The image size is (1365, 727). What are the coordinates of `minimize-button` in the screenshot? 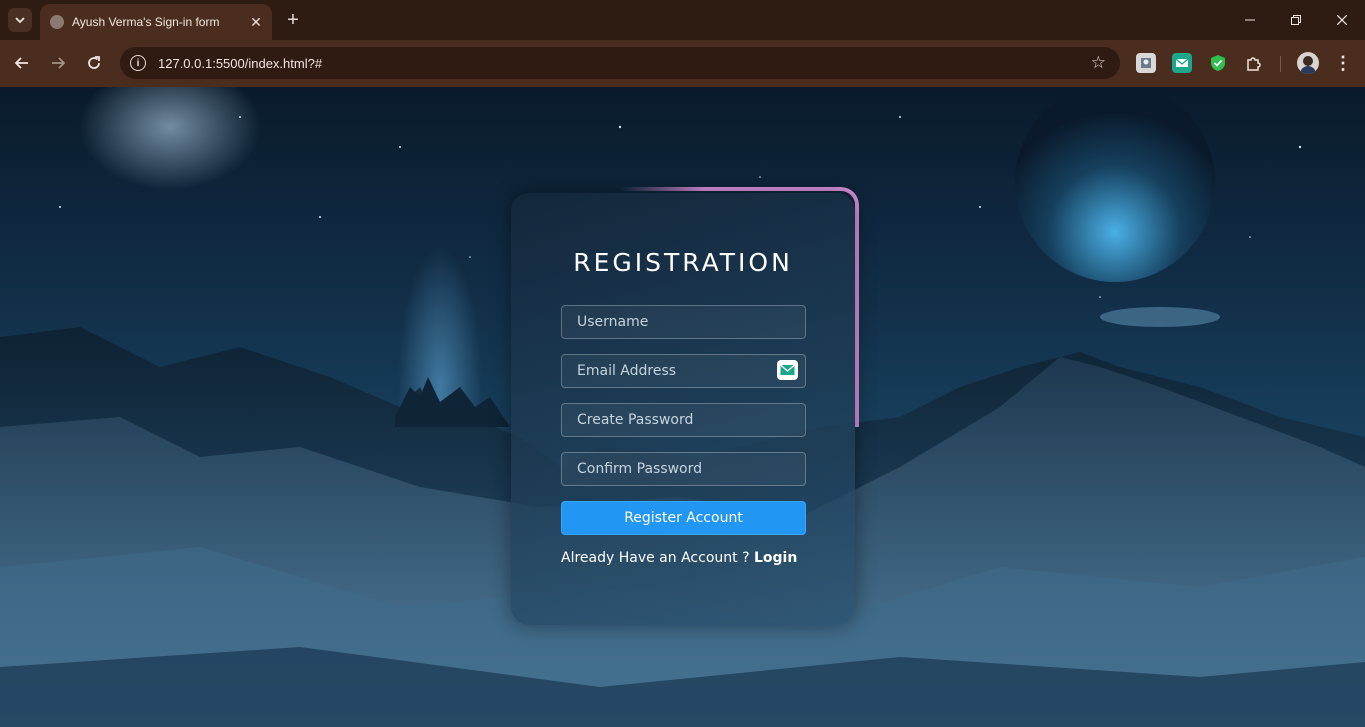 It's located at (1250, 20).